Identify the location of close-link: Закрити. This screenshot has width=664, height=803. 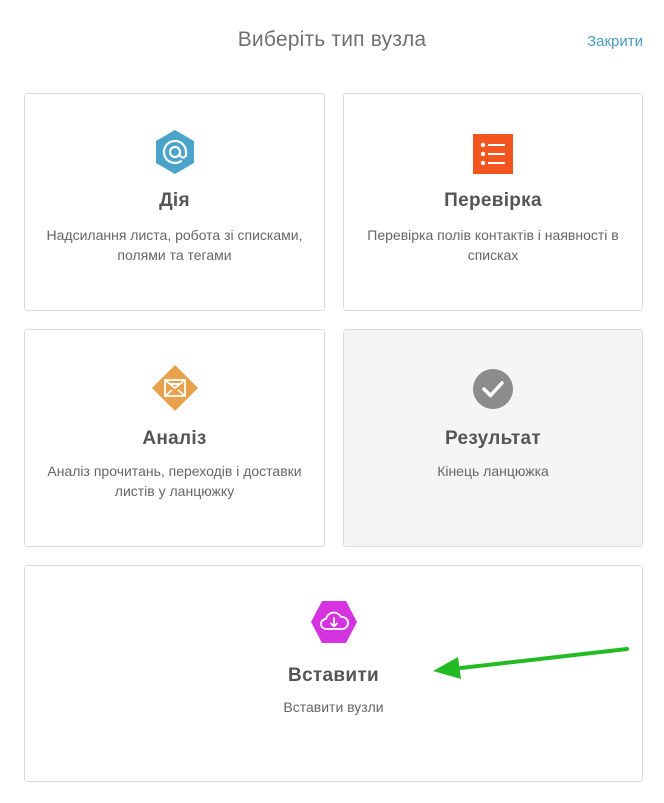
(615, 41).